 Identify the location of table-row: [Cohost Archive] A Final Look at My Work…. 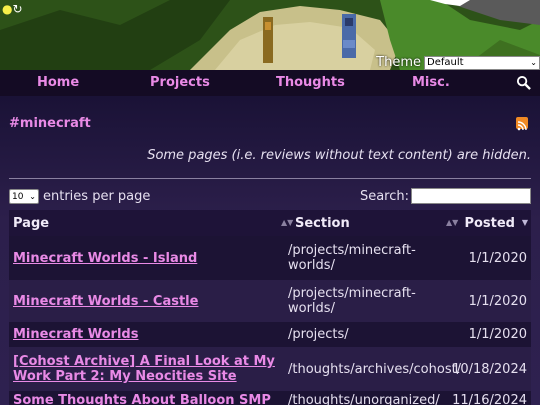
(270, 369).